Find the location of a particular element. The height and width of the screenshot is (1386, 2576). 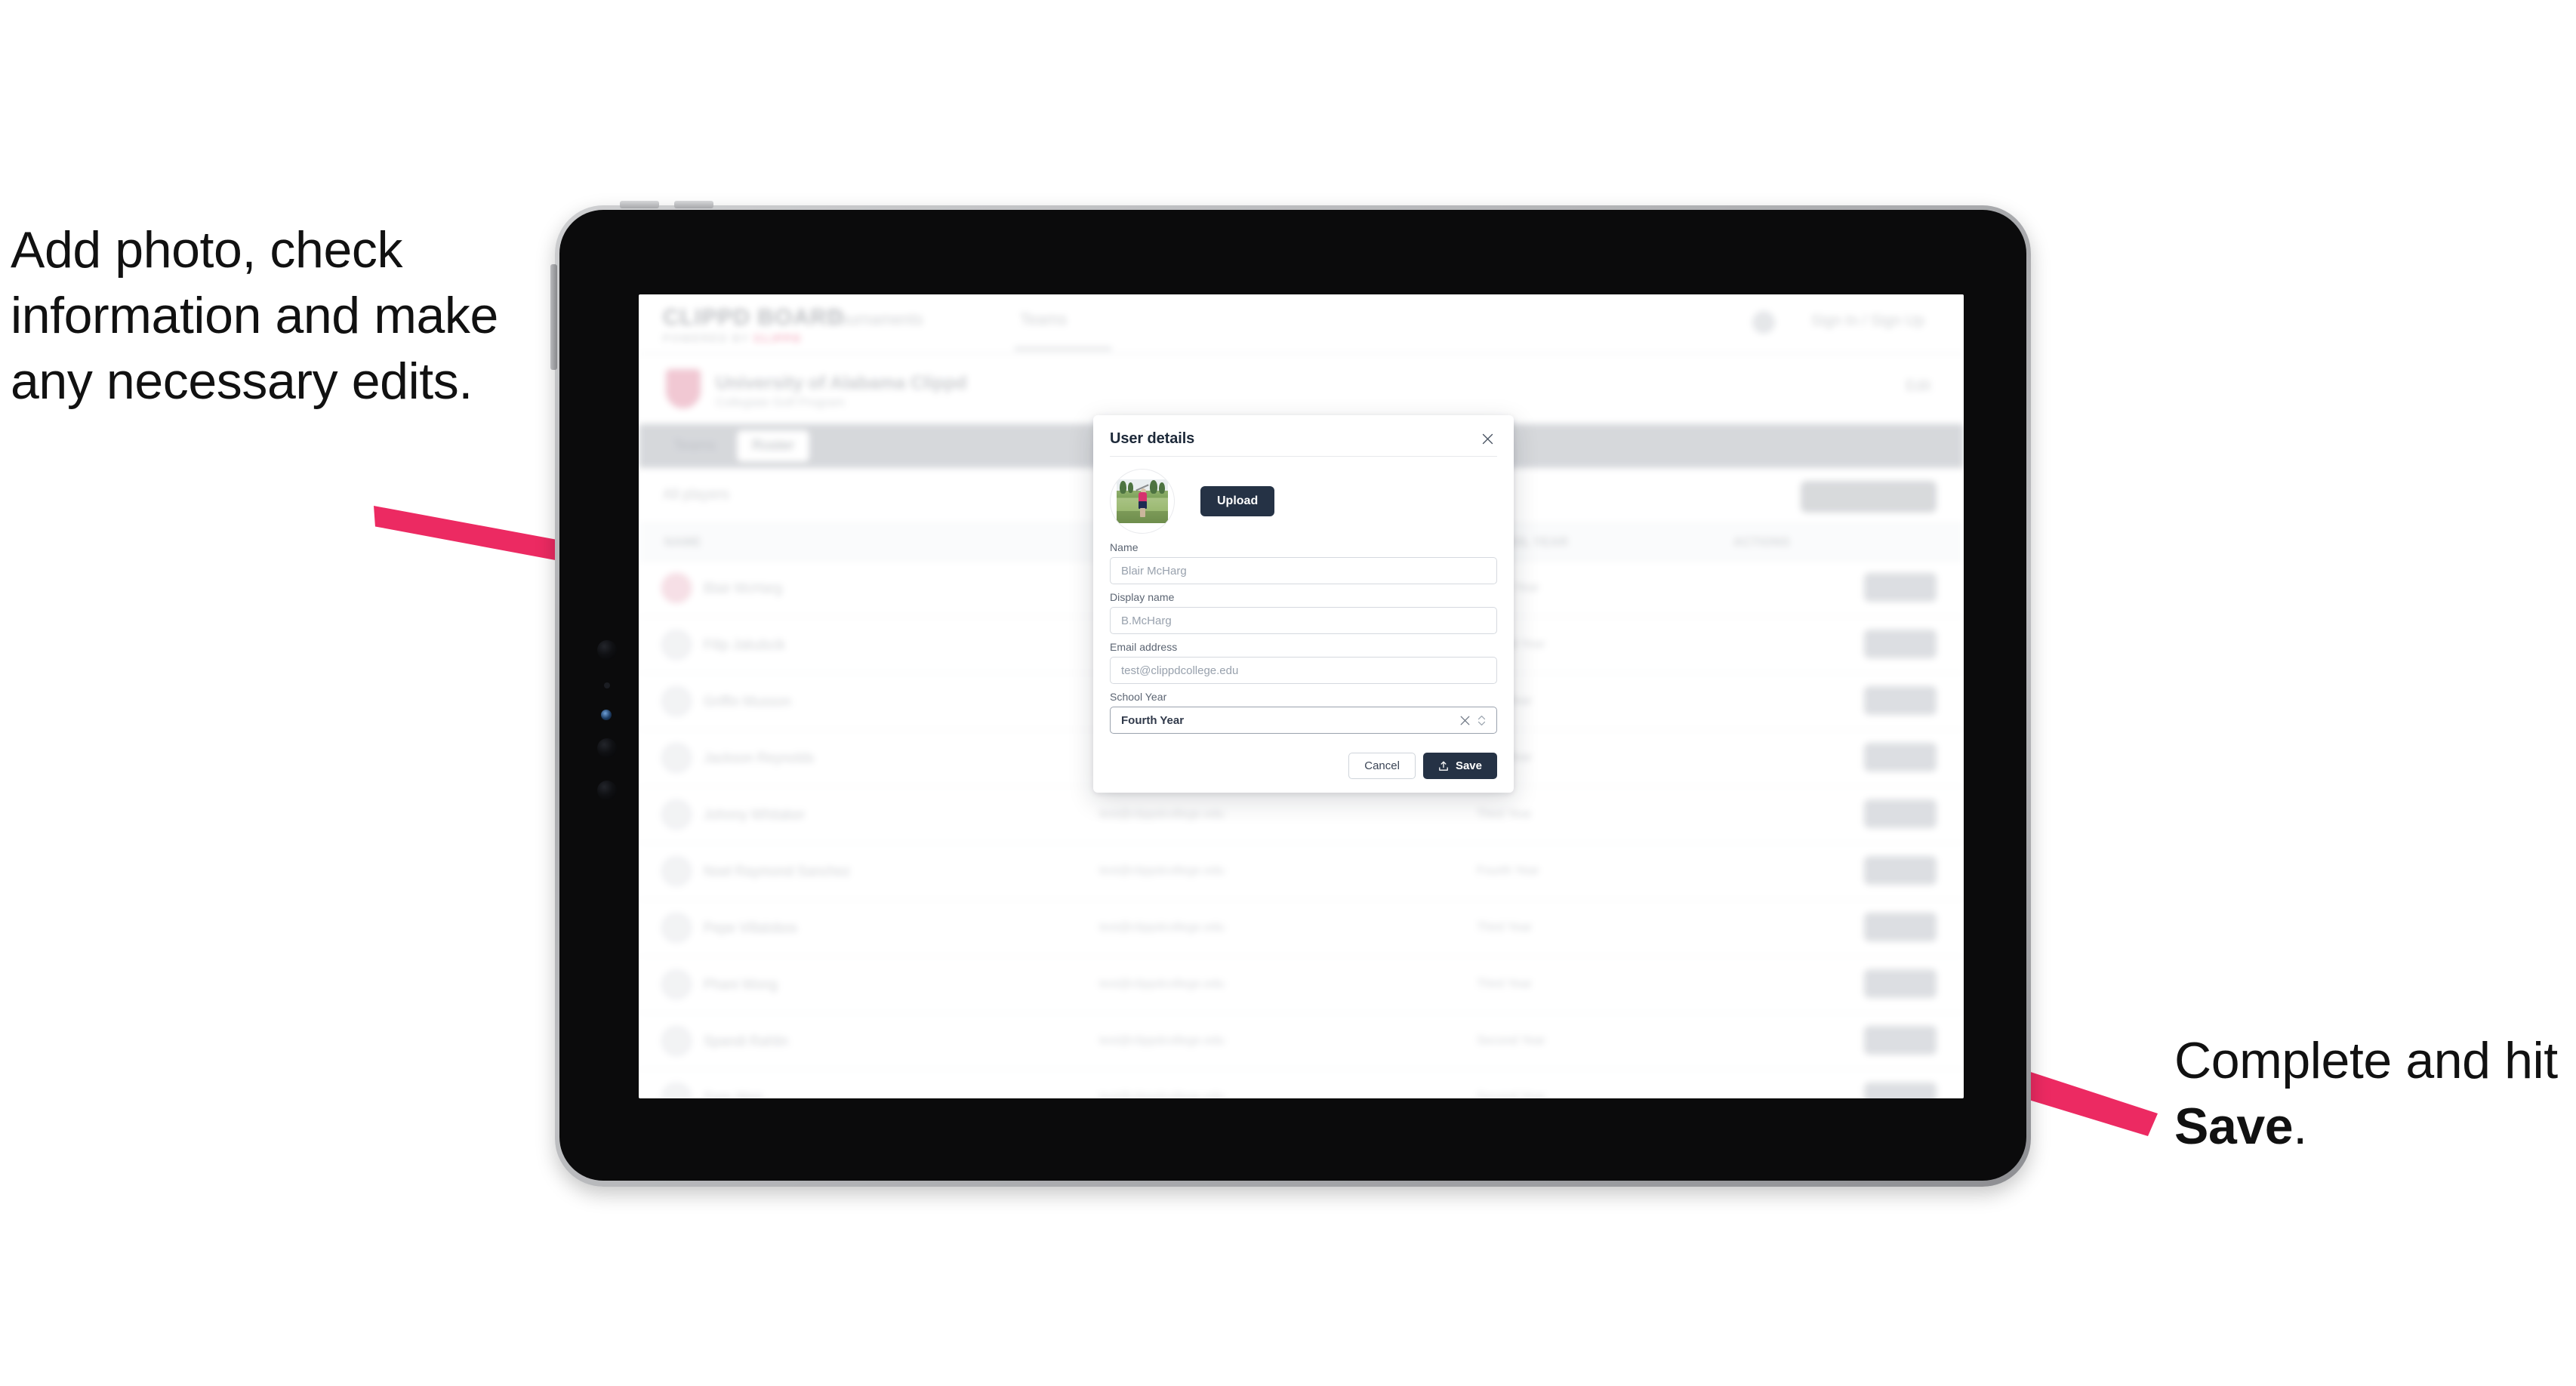

row-school-year: Fourth Year is located at coordinates (1508, 870).